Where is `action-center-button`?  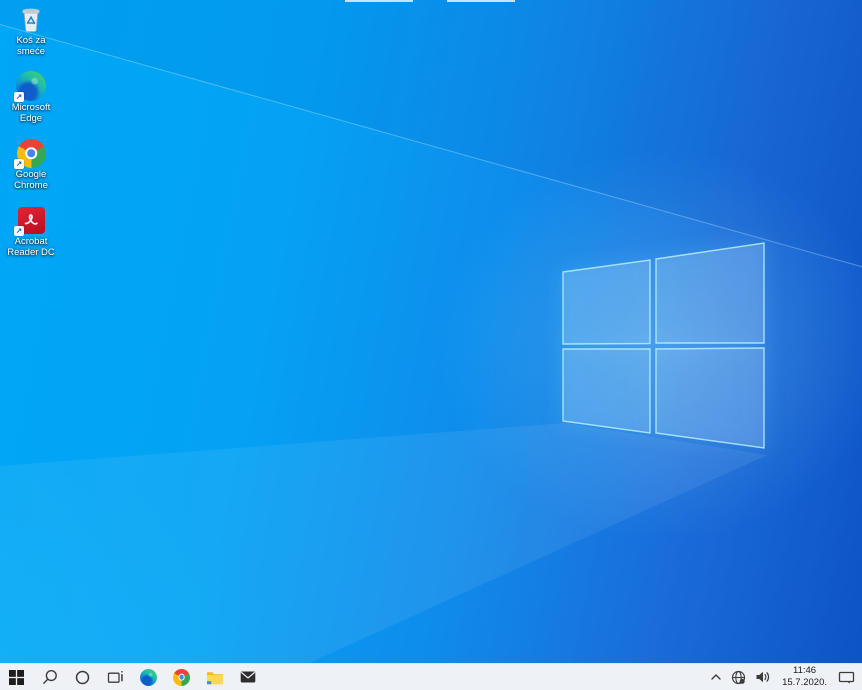
action-center-button is located at coordinates (846, 677).